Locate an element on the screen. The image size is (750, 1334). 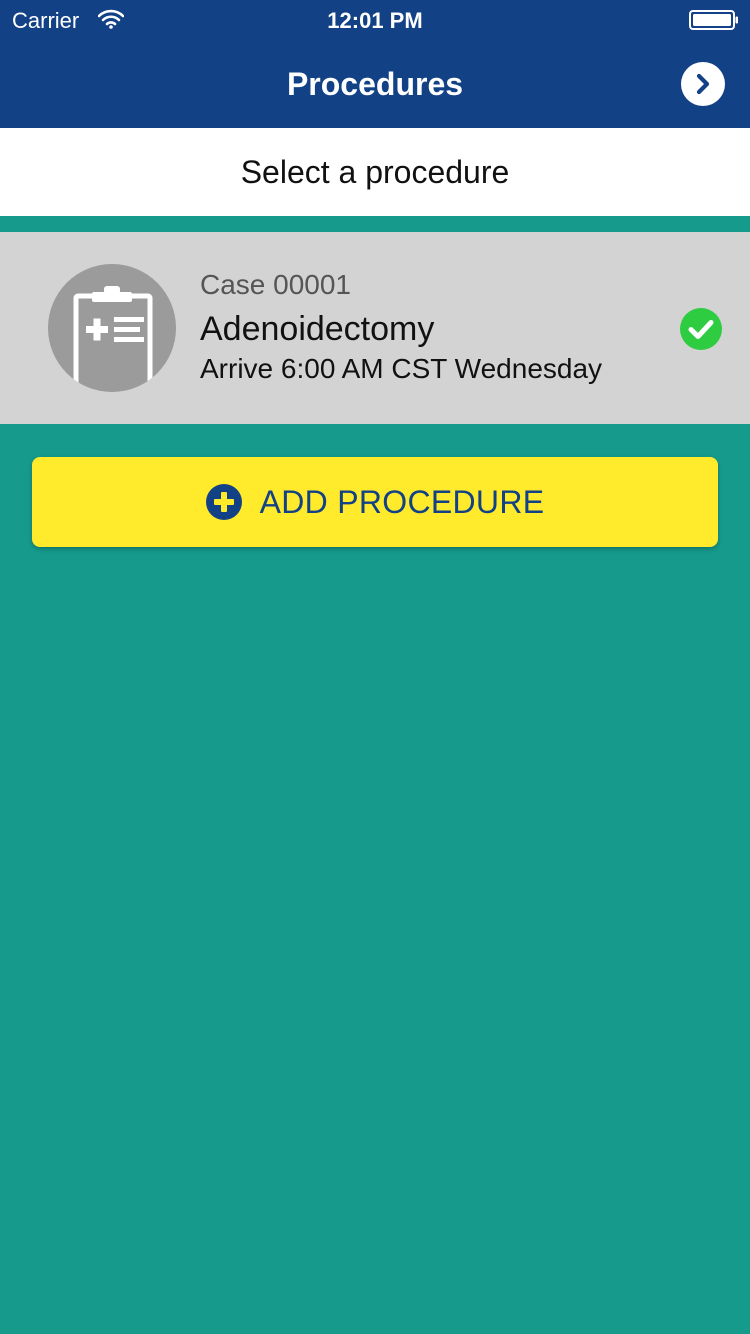
clipboard-icon is located at coordinates (113, 339).